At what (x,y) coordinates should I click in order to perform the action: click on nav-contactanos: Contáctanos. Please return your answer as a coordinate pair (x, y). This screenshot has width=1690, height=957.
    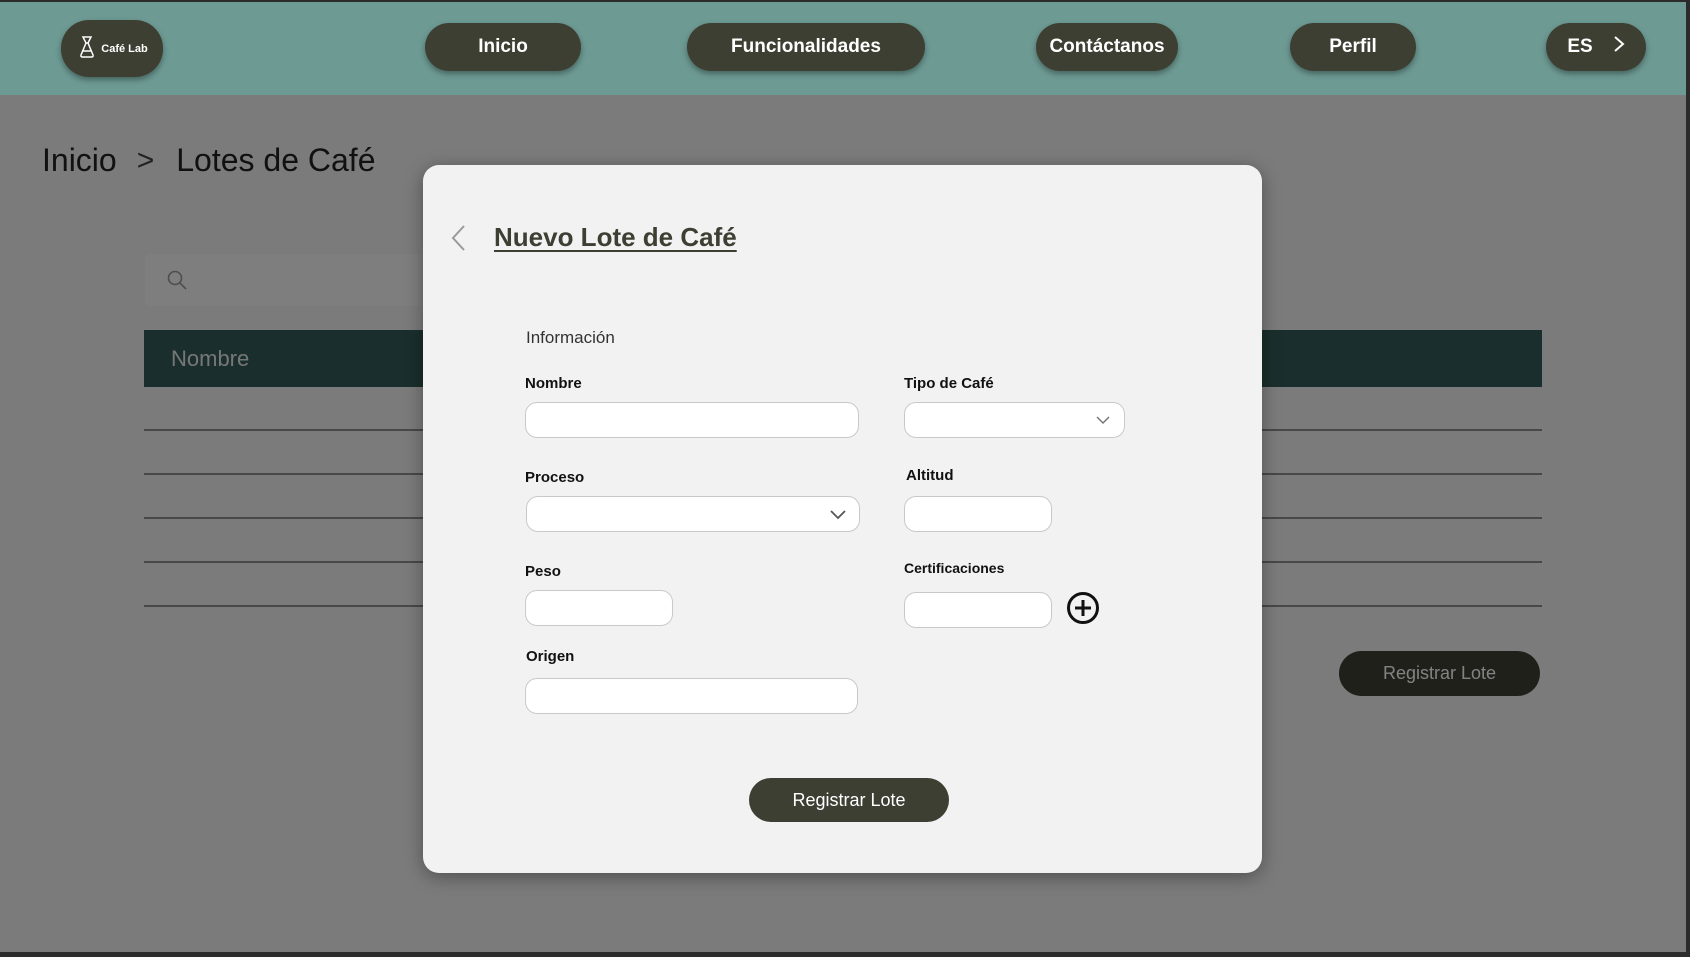
    Looking at the image, I should click on (1107, 47).